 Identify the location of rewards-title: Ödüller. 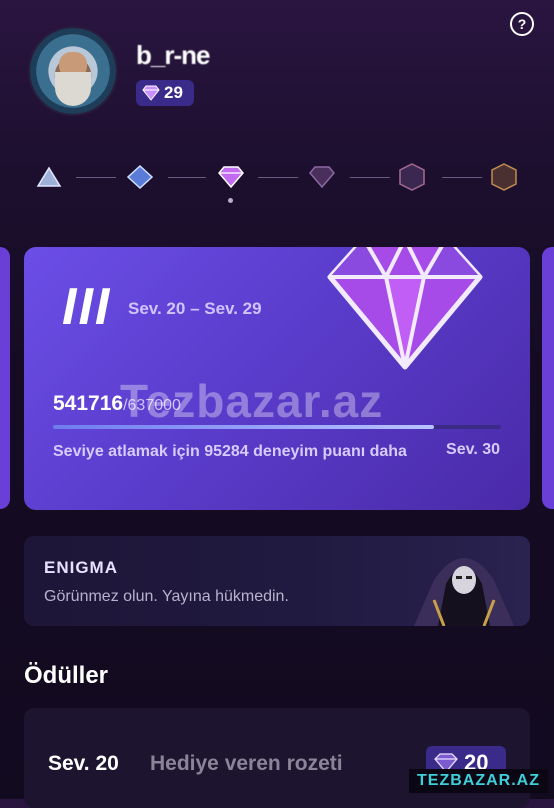
(66, 675).